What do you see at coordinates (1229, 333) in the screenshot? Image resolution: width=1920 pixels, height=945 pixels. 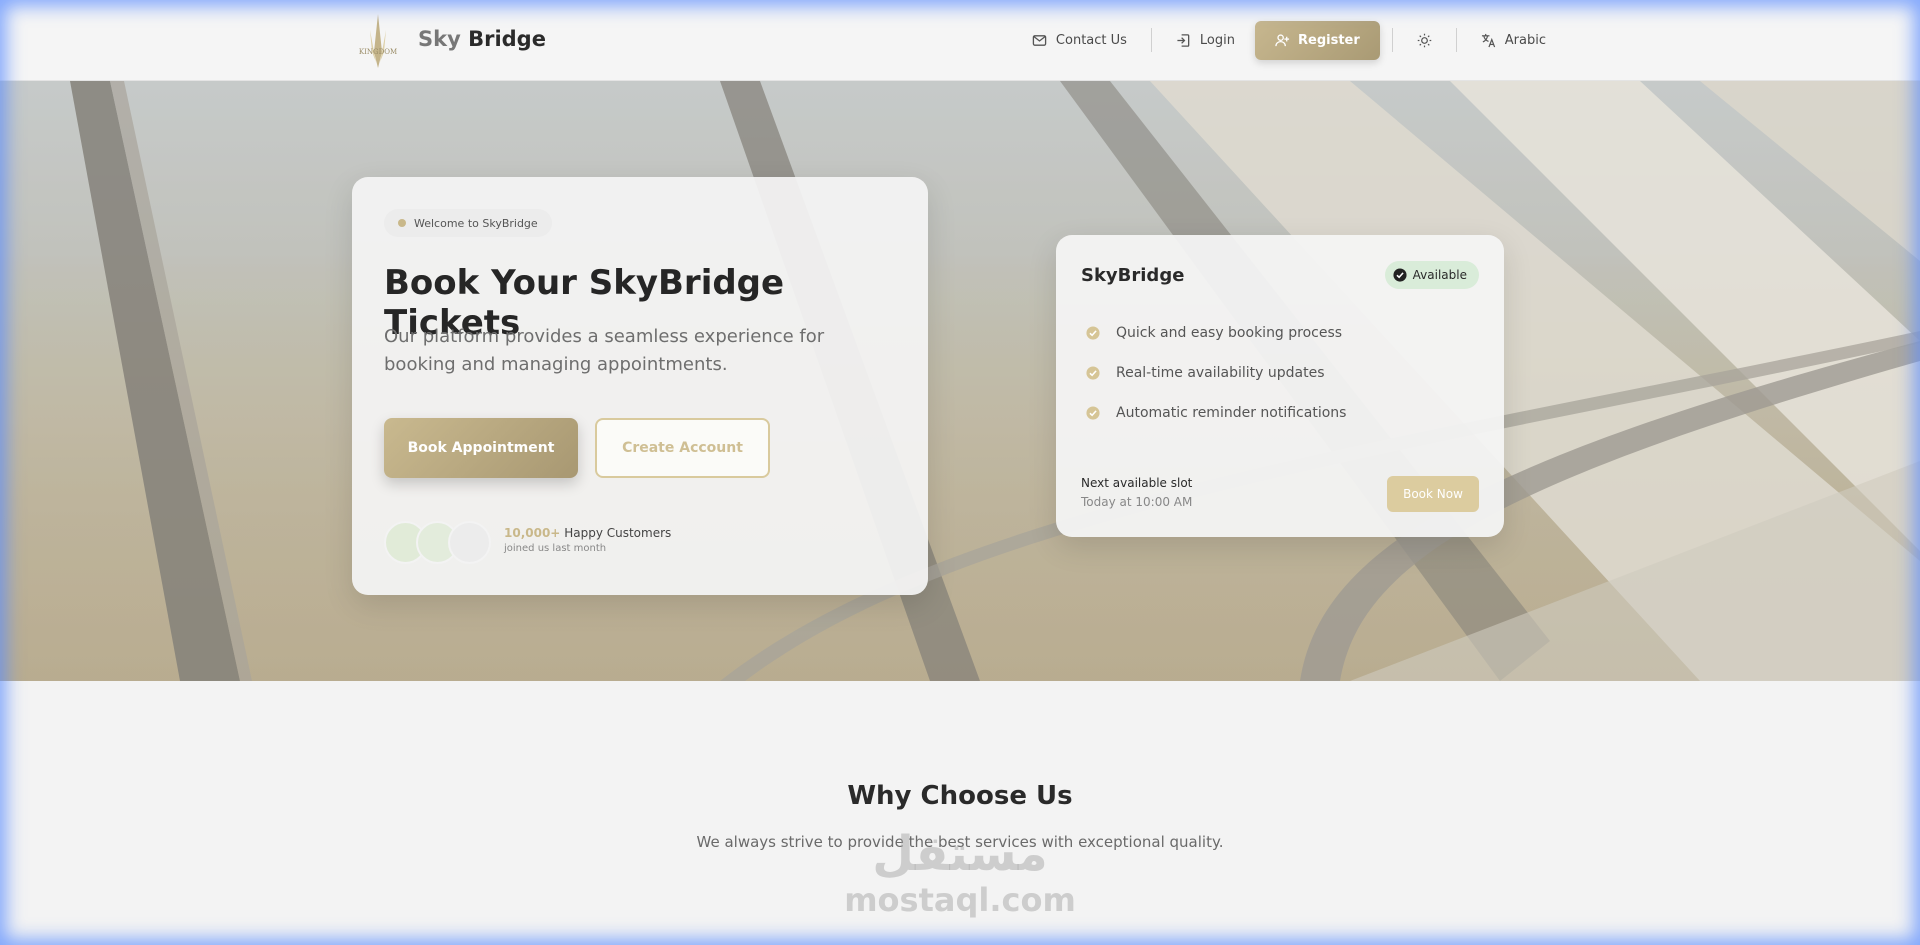 I see `feature-label: Quick and easy booking process` at bounding box center [1229, 333].